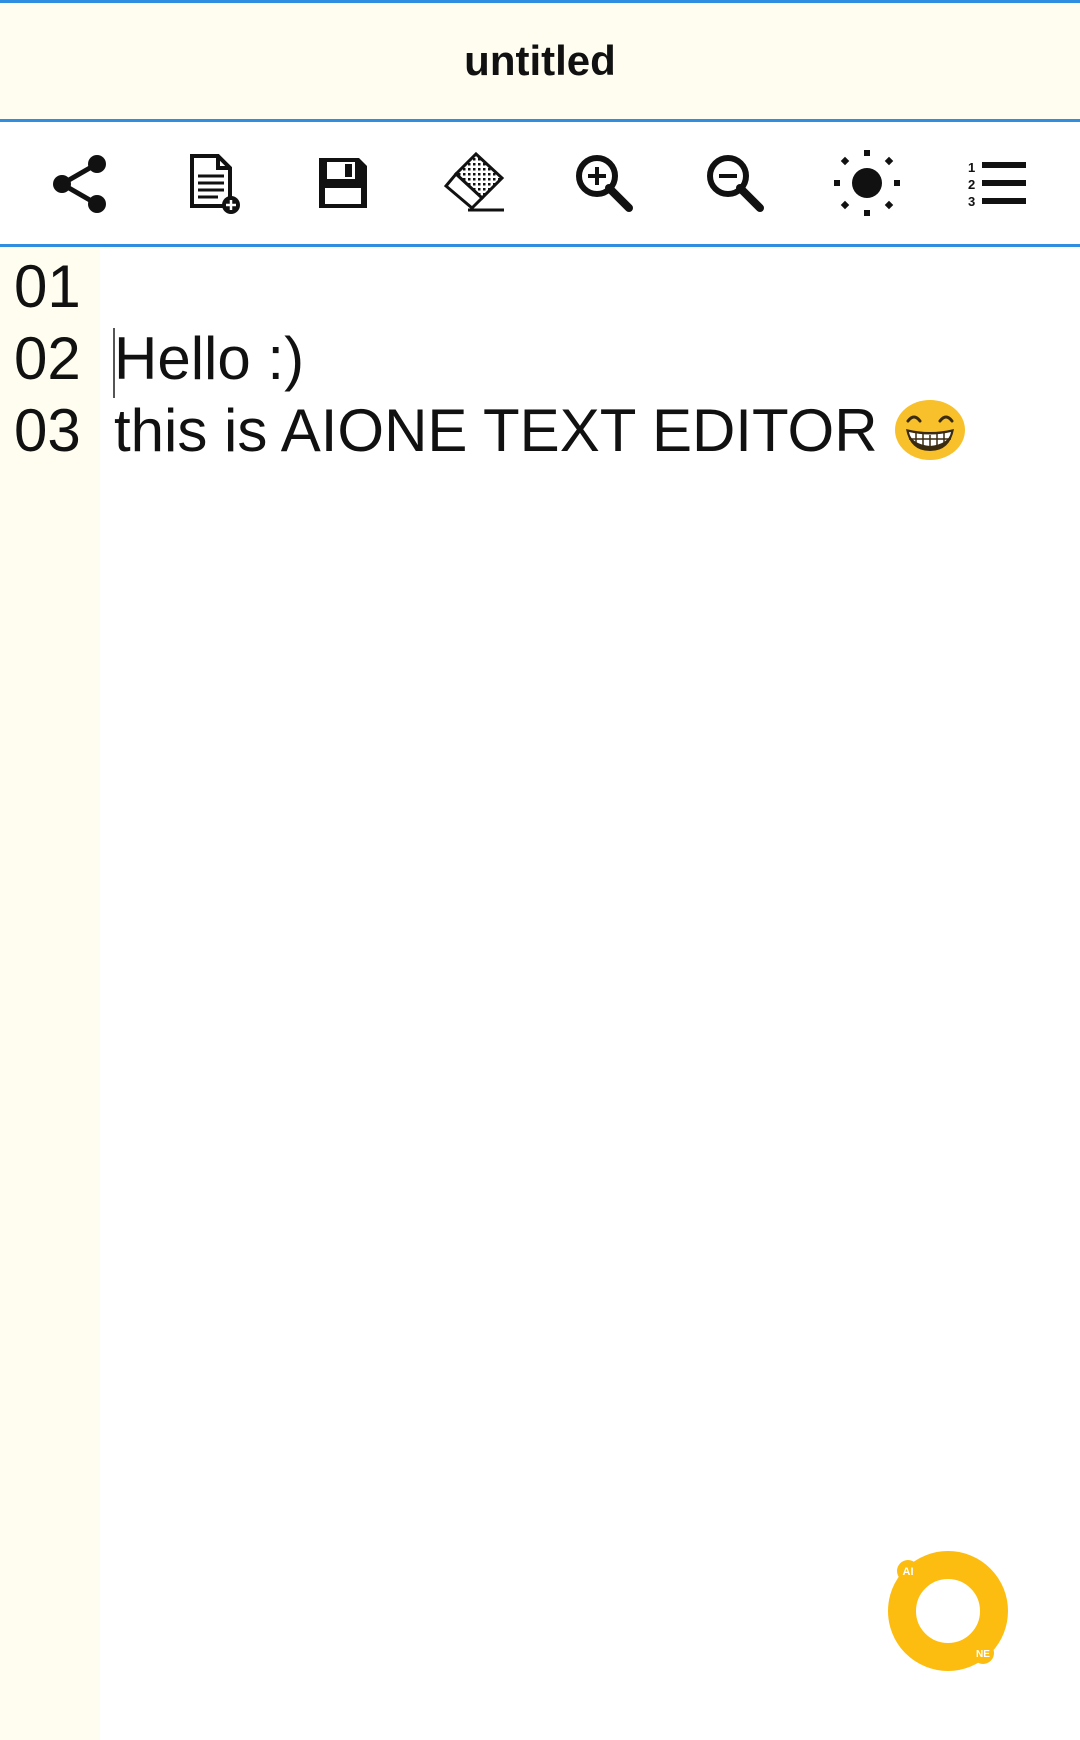 Image resolution: width=1080 pixels, height=1740 pixels. I want to click on share-button, so click(81, 183).